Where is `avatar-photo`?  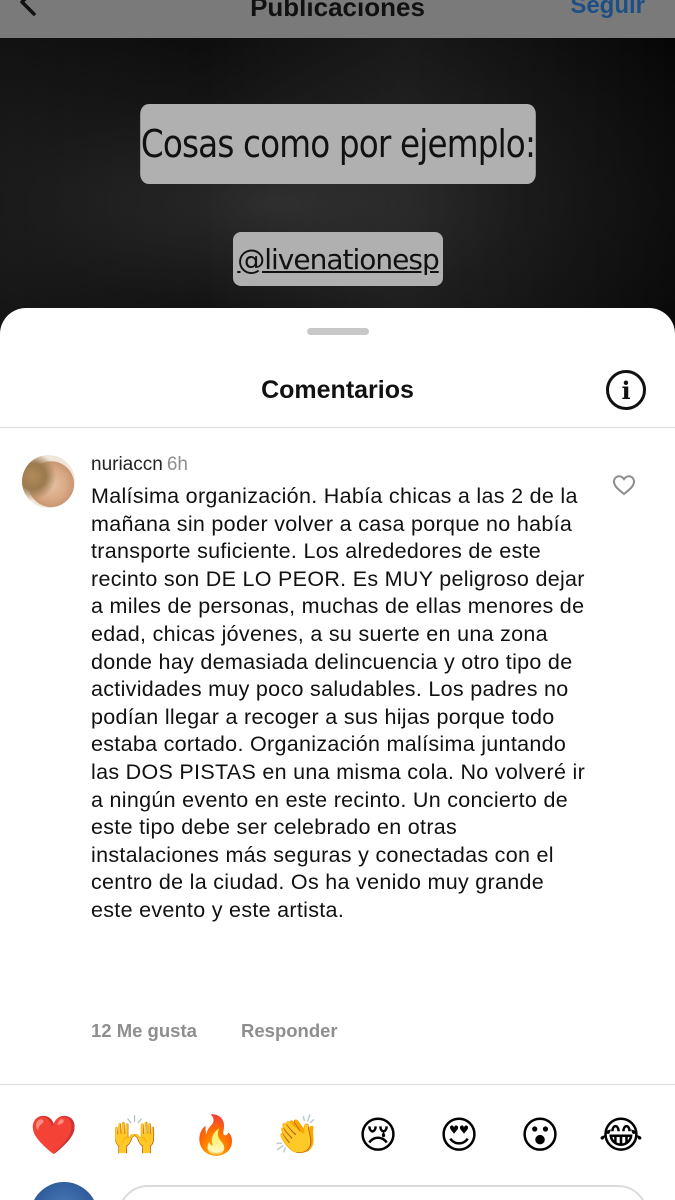 avatar-photo is located at coordinates (48, 481).